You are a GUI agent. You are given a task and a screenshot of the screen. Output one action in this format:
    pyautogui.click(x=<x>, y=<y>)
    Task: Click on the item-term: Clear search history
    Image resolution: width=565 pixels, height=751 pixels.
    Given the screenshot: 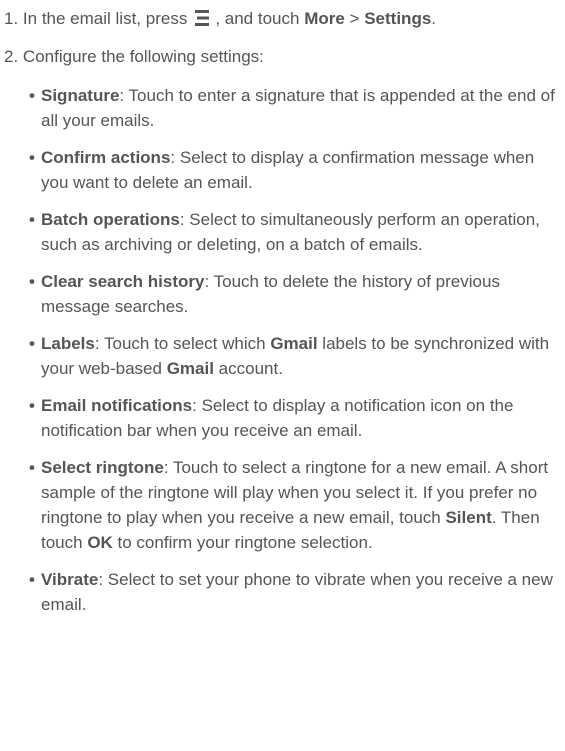 What is the action you would take?
    pyautogui.click(x=123, y=281)
    